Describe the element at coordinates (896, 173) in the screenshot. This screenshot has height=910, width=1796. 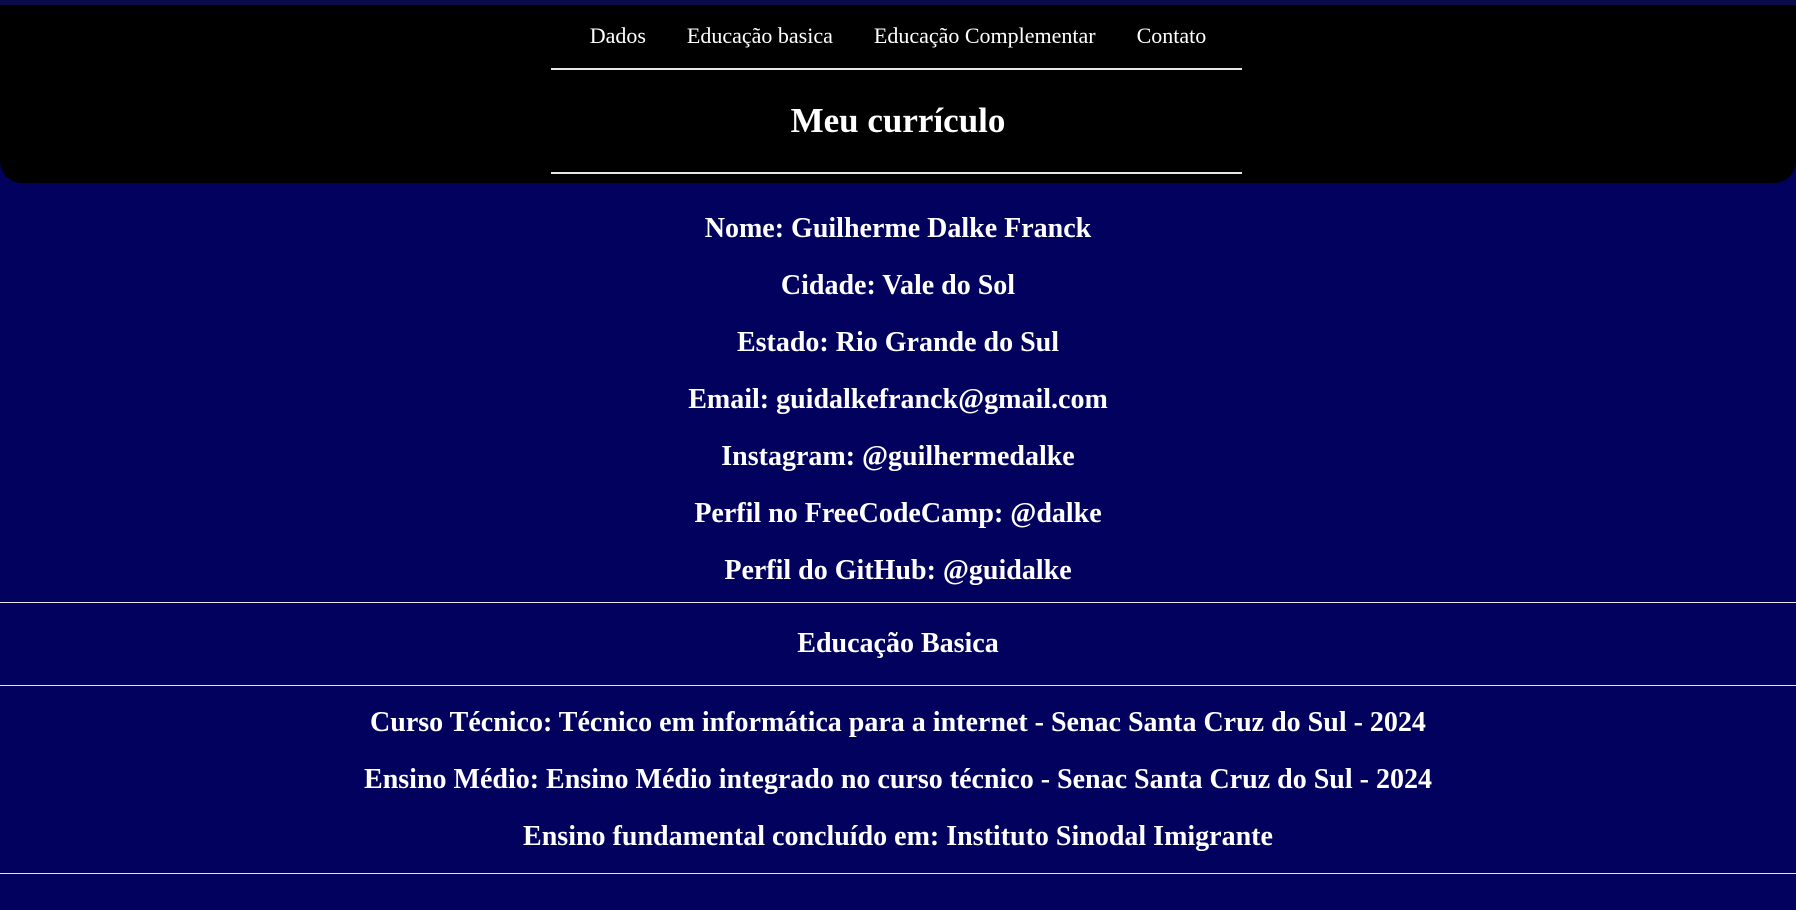
I see `header-divider-bottom` at that location.